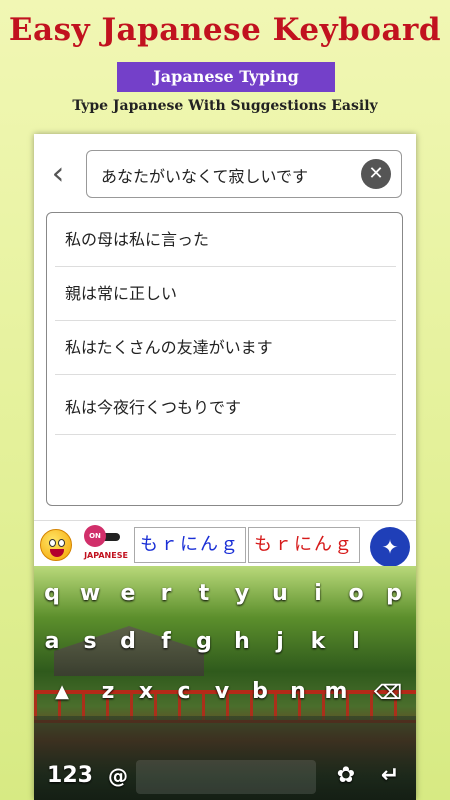 This screenshot has width=450, height=800. What do you see at coordinates (225, 348) in the screenshot?
I see `suggestion-item: 私はたくさんの友達がいます` at bounding box center [225, 348].